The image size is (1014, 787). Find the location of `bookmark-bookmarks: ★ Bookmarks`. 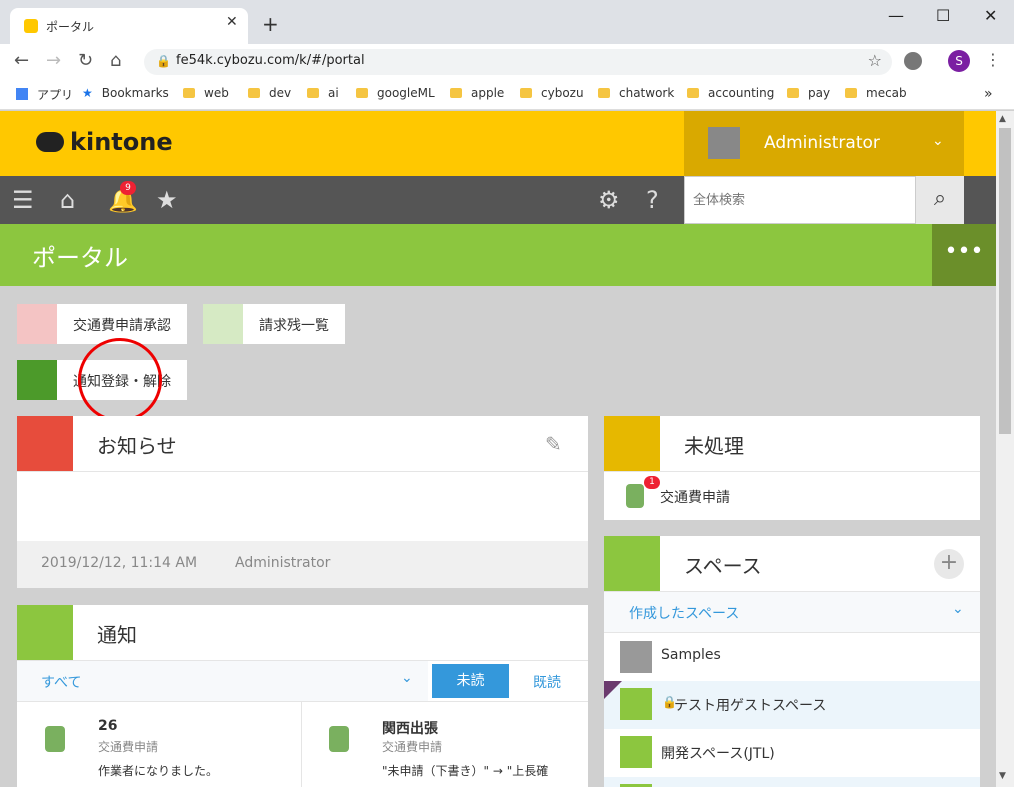

bookmark-bookmarks: ★ Bookmarks is located at coordinates (125, 93).